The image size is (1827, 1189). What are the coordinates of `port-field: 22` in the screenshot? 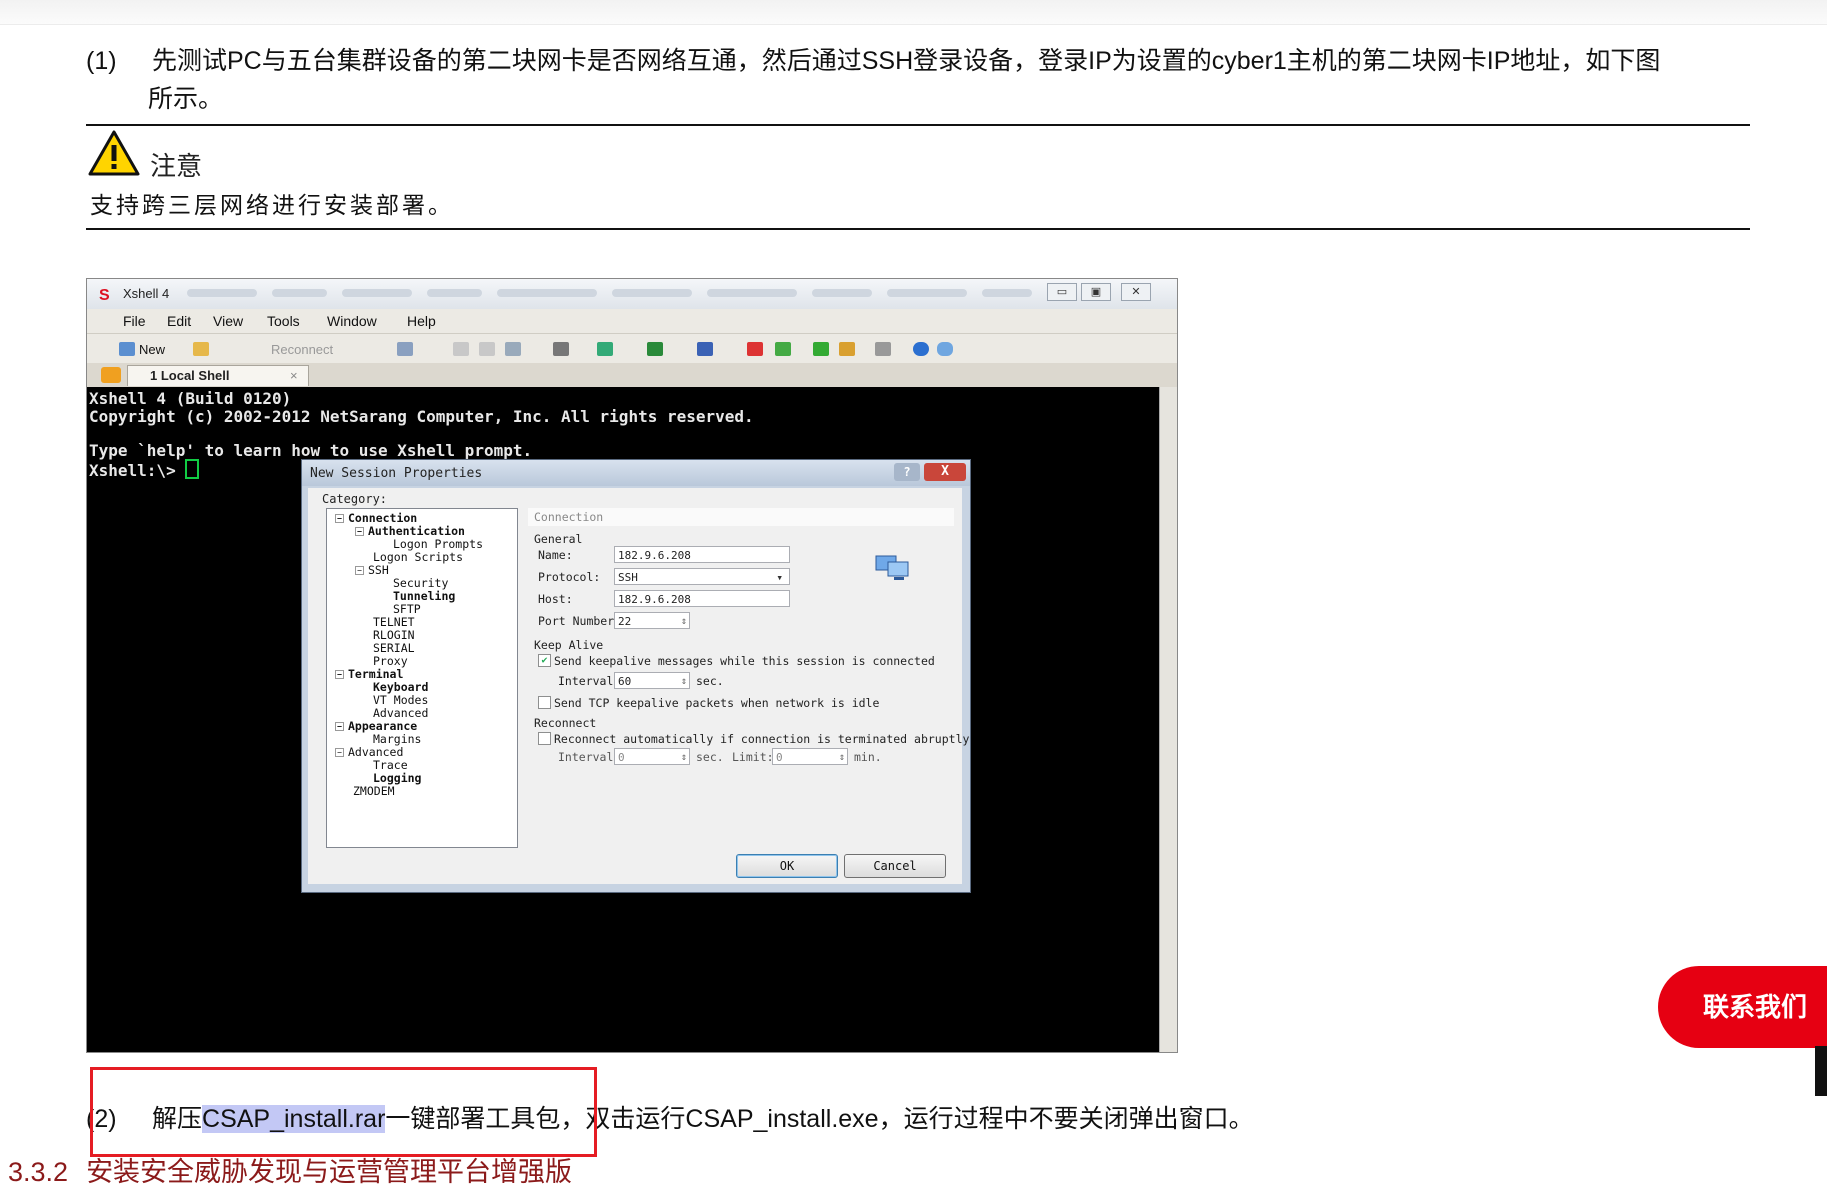 It's located at (652, 621).